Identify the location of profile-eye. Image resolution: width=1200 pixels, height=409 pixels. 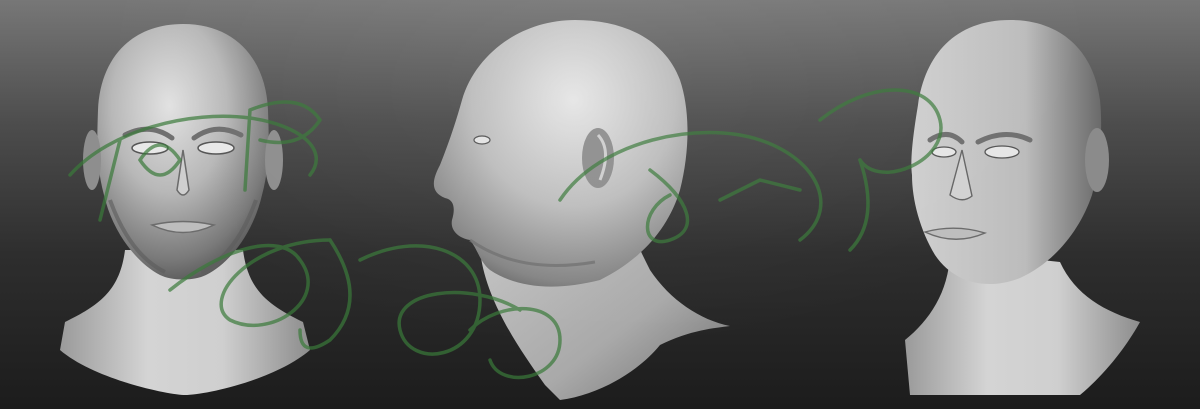
(482, 140).